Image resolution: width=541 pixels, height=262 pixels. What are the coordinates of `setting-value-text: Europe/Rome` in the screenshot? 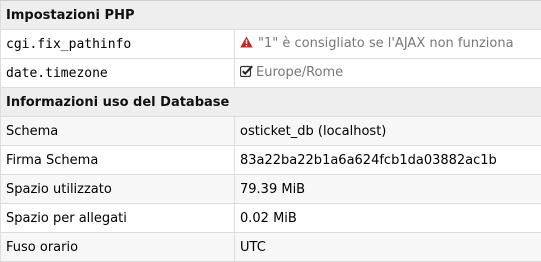 It's located at (300, 72).